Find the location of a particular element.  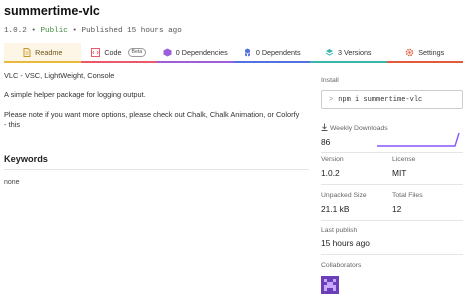

package-meta: 1.0.2 • Public • Published 15 hours ago is located at coordinates (93, 31).